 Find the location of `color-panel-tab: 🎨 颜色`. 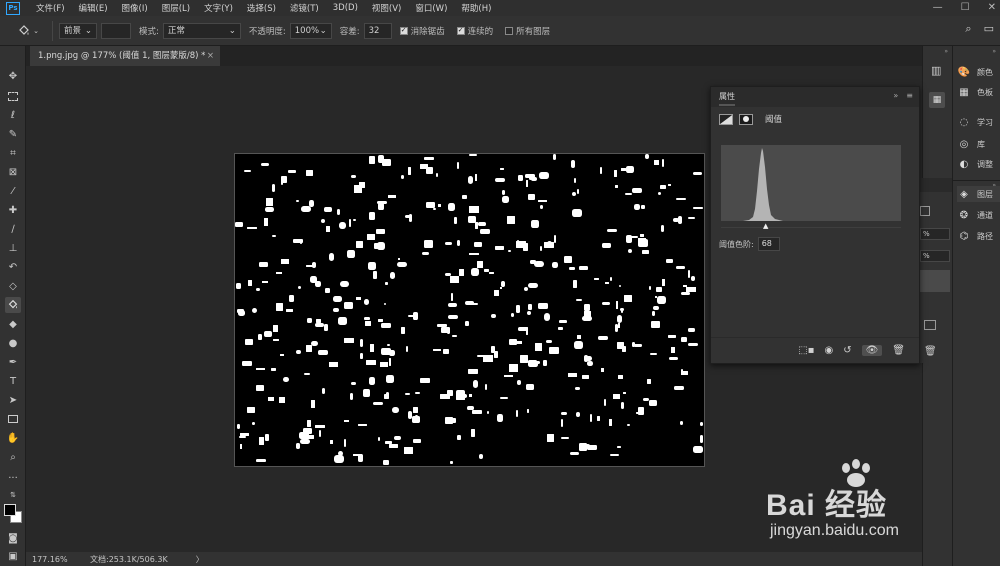

color-panel-tab: 🎨 颜色 is located at coordinates (978, 72).